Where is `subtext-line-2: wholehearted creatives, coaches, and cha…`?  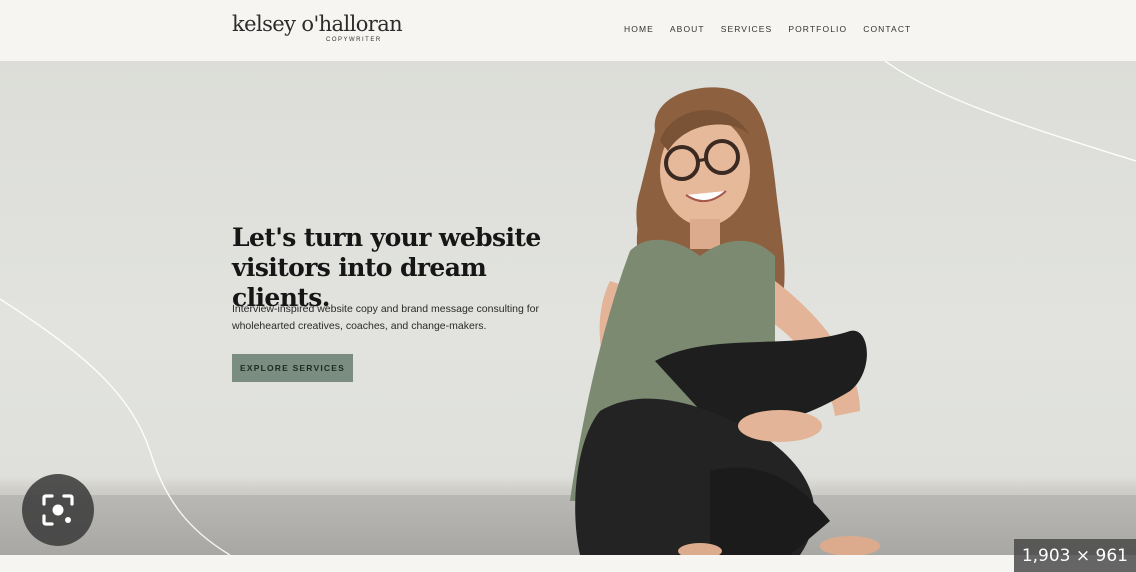 subtext-line-2: wholehearted creatives, coaches, and cha… is located at coordinates (359, 325).